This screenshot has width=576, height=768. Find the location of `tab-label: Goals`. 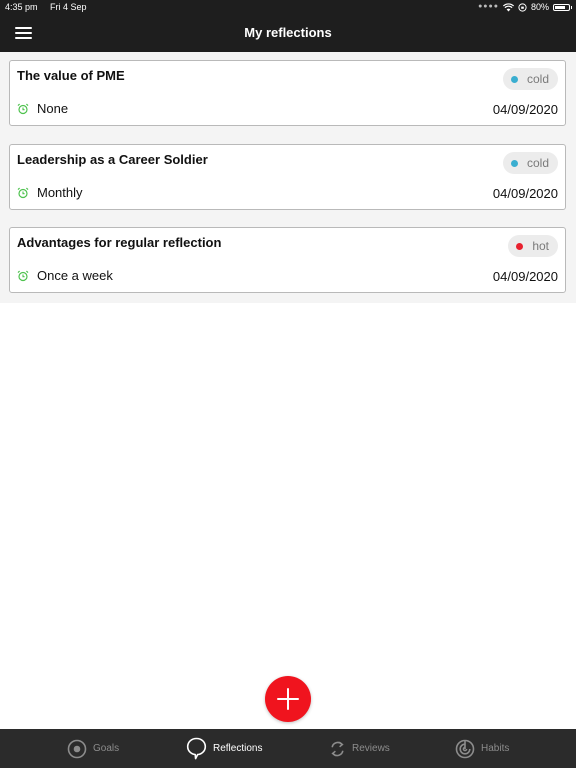

tab-label: Goals is located at coordinates (106, 748).